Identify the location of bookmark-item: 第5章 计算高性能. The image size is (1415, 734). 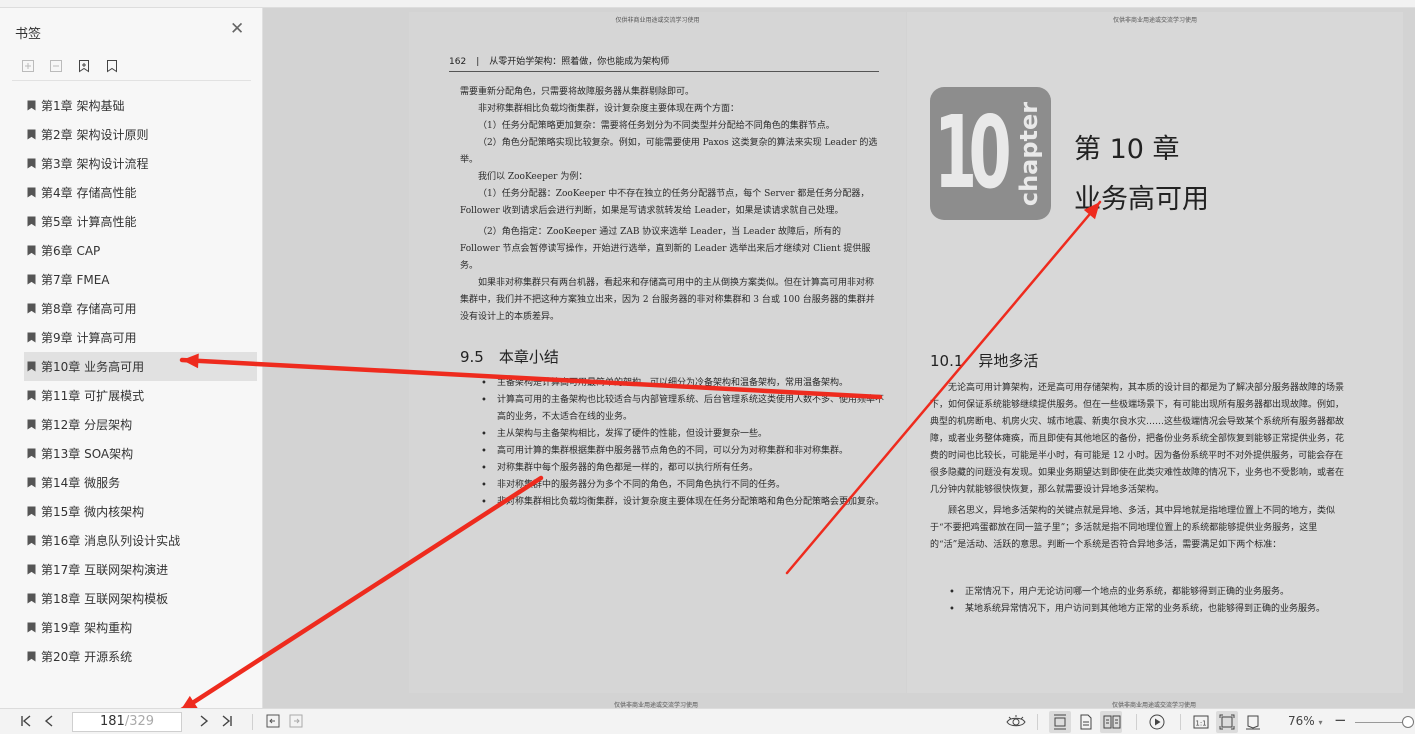
(140, 221).